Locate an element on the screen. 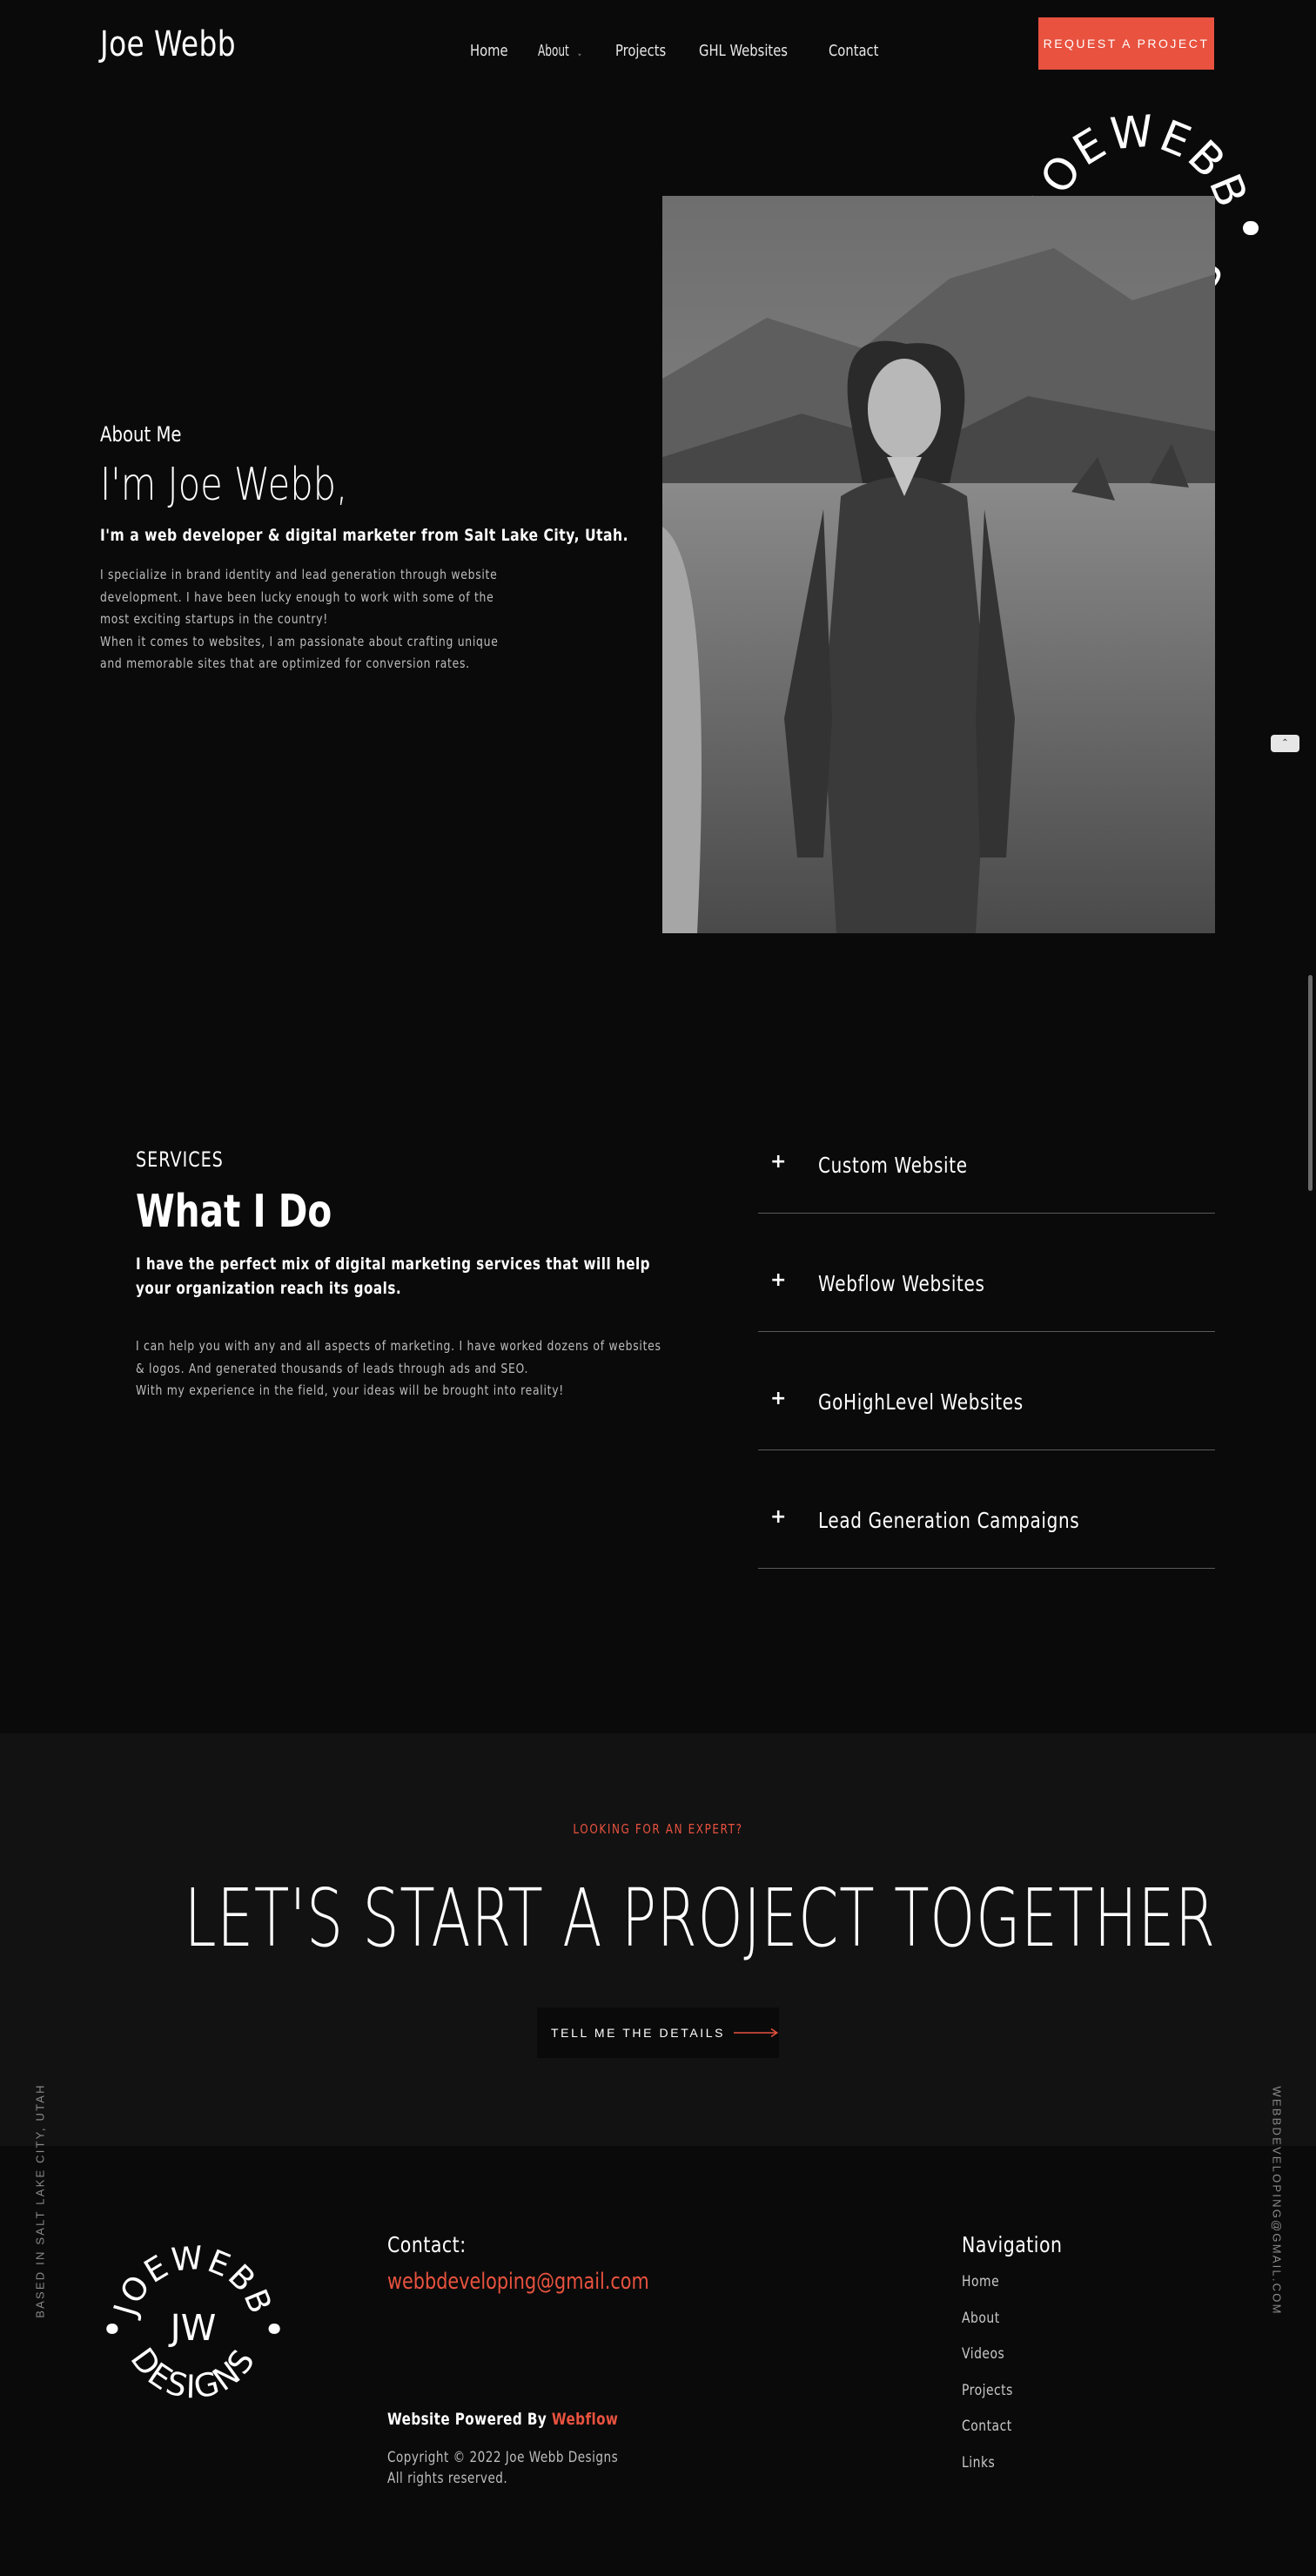 This screenshot has height=2576, width=1316. footer-powered-by: Website Powered By Webflow is located at coordinates (503, 2419).